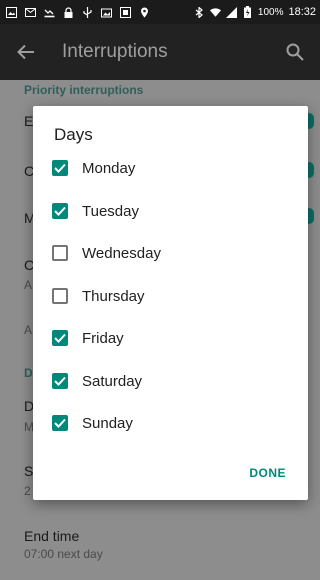 The height and width of the screenshot is (580, 320). Describe the element at coordinates (51, 536) in the screenshot. I see `end-time-title: End time` at that location.